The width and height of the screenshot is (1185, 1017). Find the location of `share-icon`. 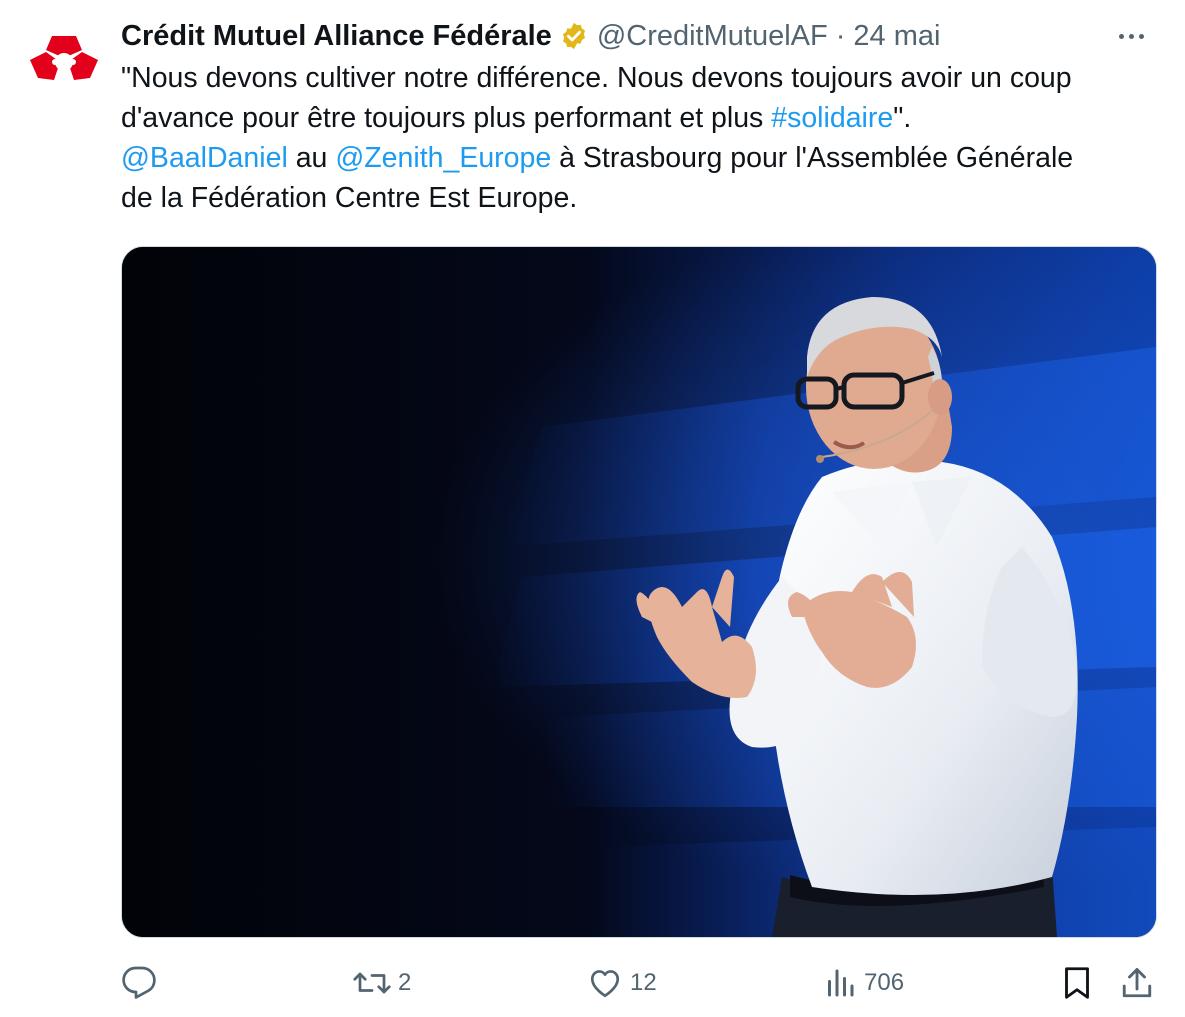

share-icon is located at coordinates (1137, 983).